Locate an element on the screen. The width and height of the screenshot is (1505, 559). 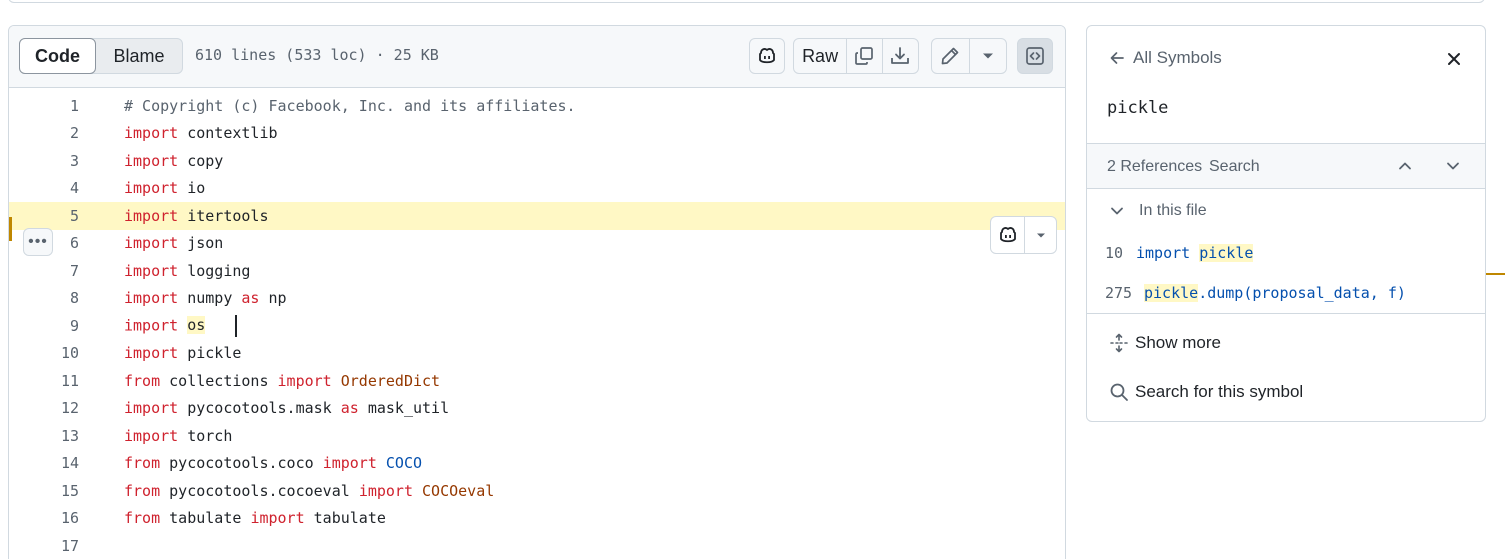
line-number: 3 is located at coordinates (44, 161).